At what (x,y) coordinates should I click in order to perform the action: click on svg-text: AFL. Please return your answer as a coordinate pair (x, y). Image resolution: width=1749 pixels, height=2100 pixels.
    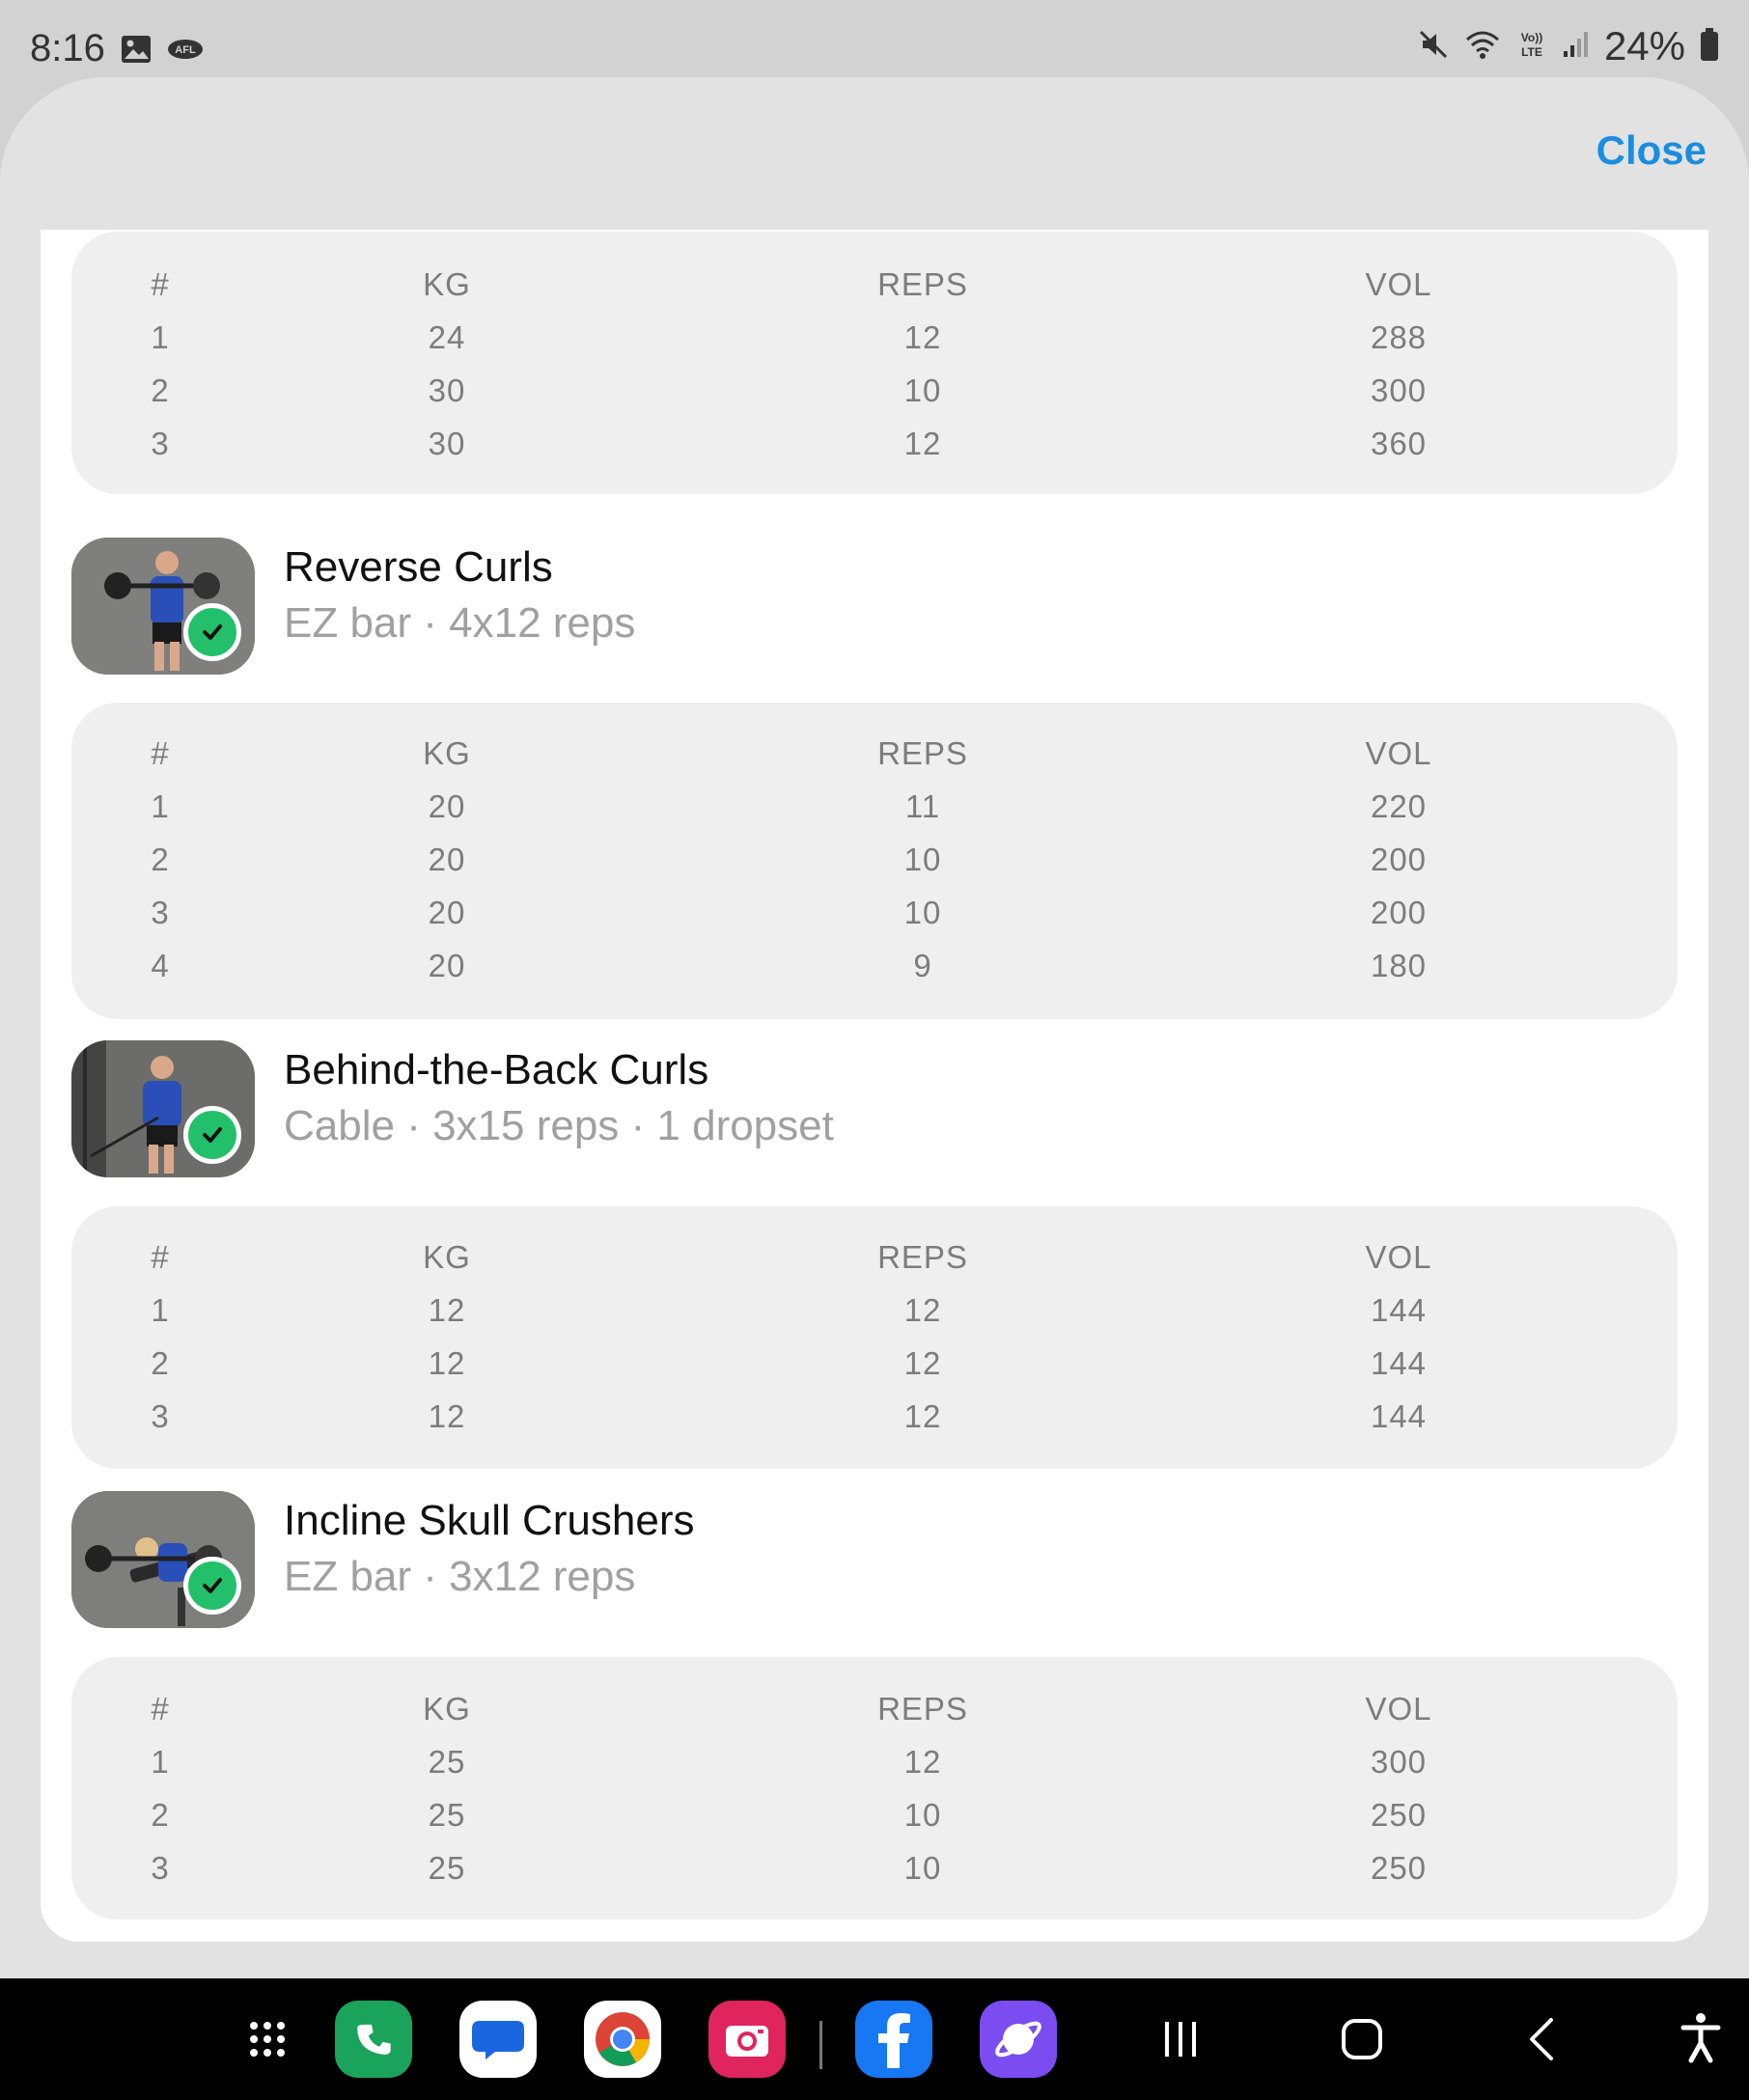
    Looking at the image, I should click on (185, 50).